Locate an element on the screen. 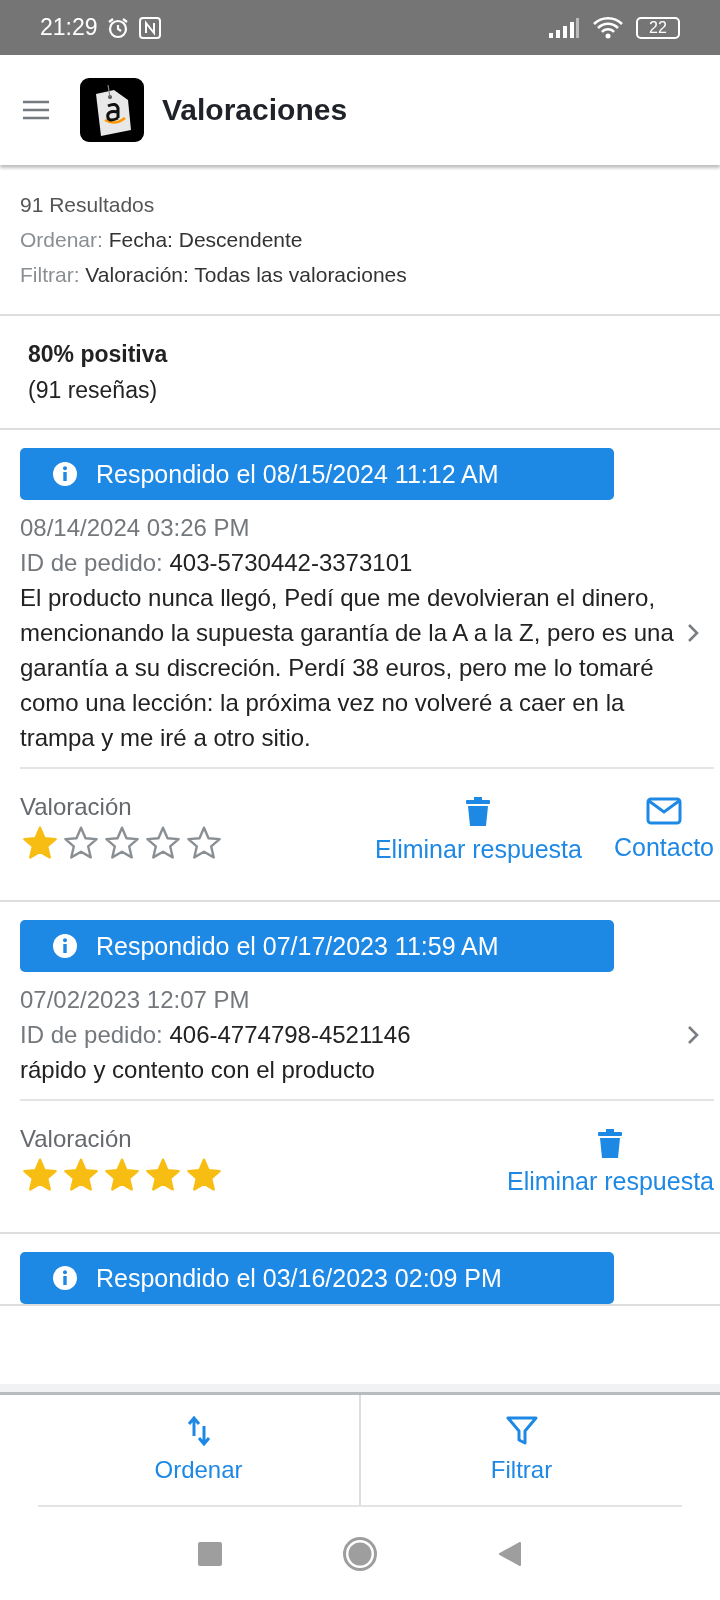  response-date: Respondido el 08/15/2024 11:12 AM is located at coordinates (297, 474).